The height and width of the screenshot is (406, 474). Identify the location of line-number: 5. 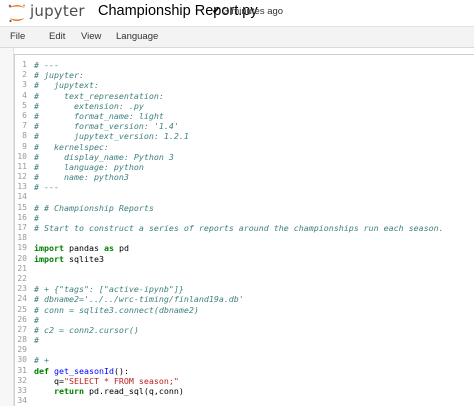
(24, 105).